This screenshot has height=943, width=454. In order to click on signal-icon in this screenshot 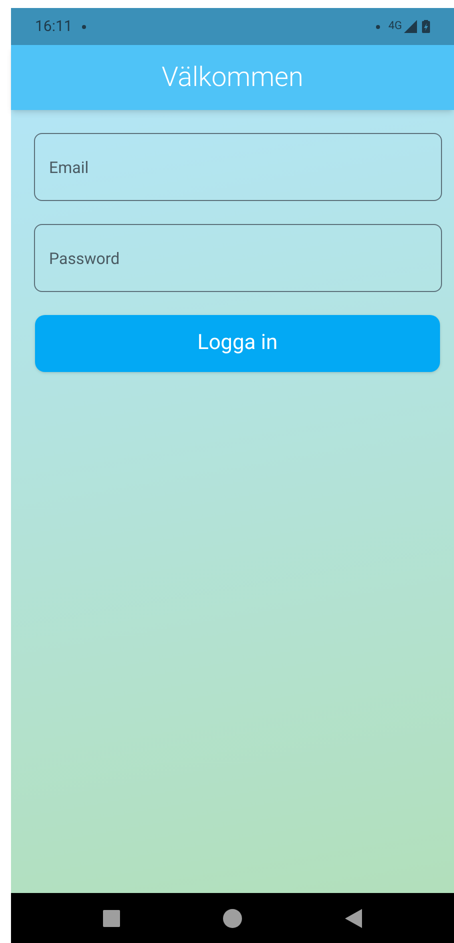, I will do `click(410, 26)`.